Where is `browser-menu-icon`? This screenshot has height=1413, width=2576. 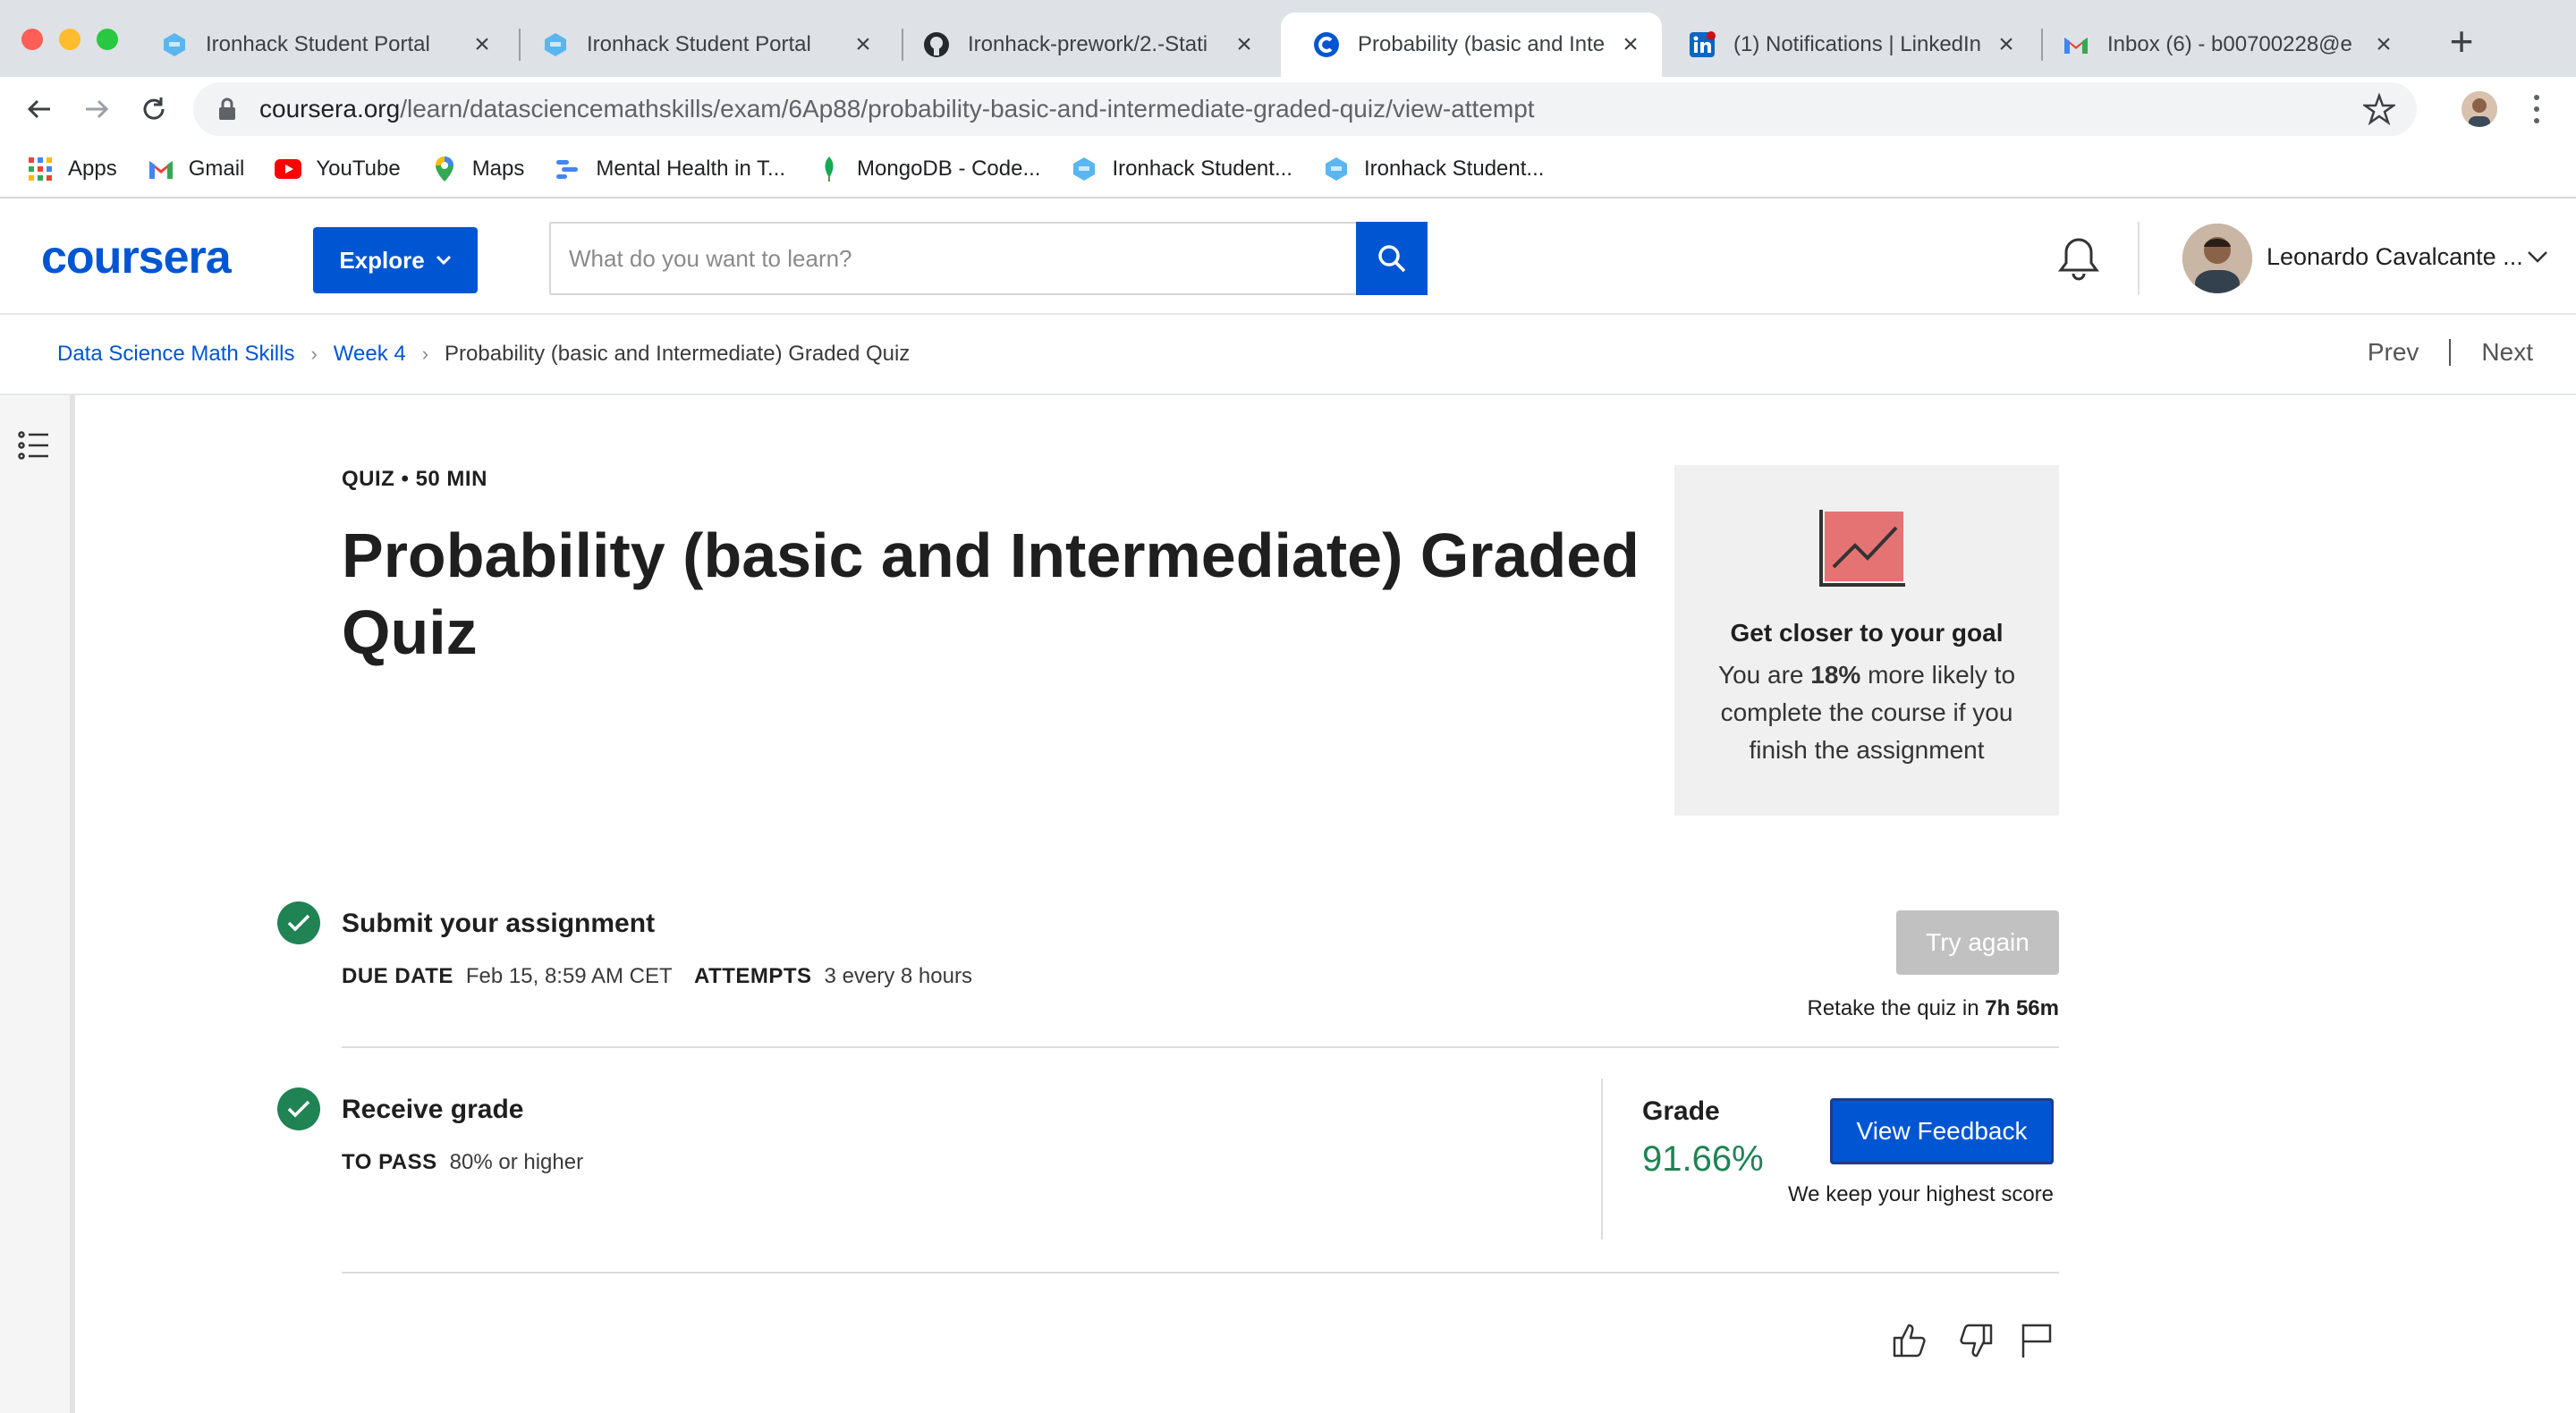
browser-menu-icon is located at coordinates (2537, 109).